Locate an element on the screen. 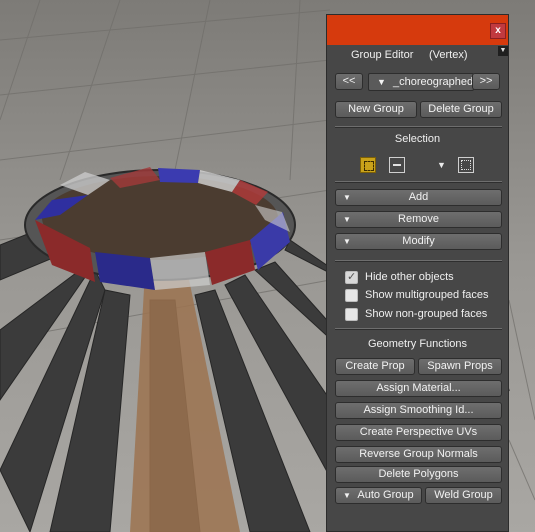 The height and width of the screenshot is (532, 535). new-group-button: New Group is located at coordinates (376, 109).